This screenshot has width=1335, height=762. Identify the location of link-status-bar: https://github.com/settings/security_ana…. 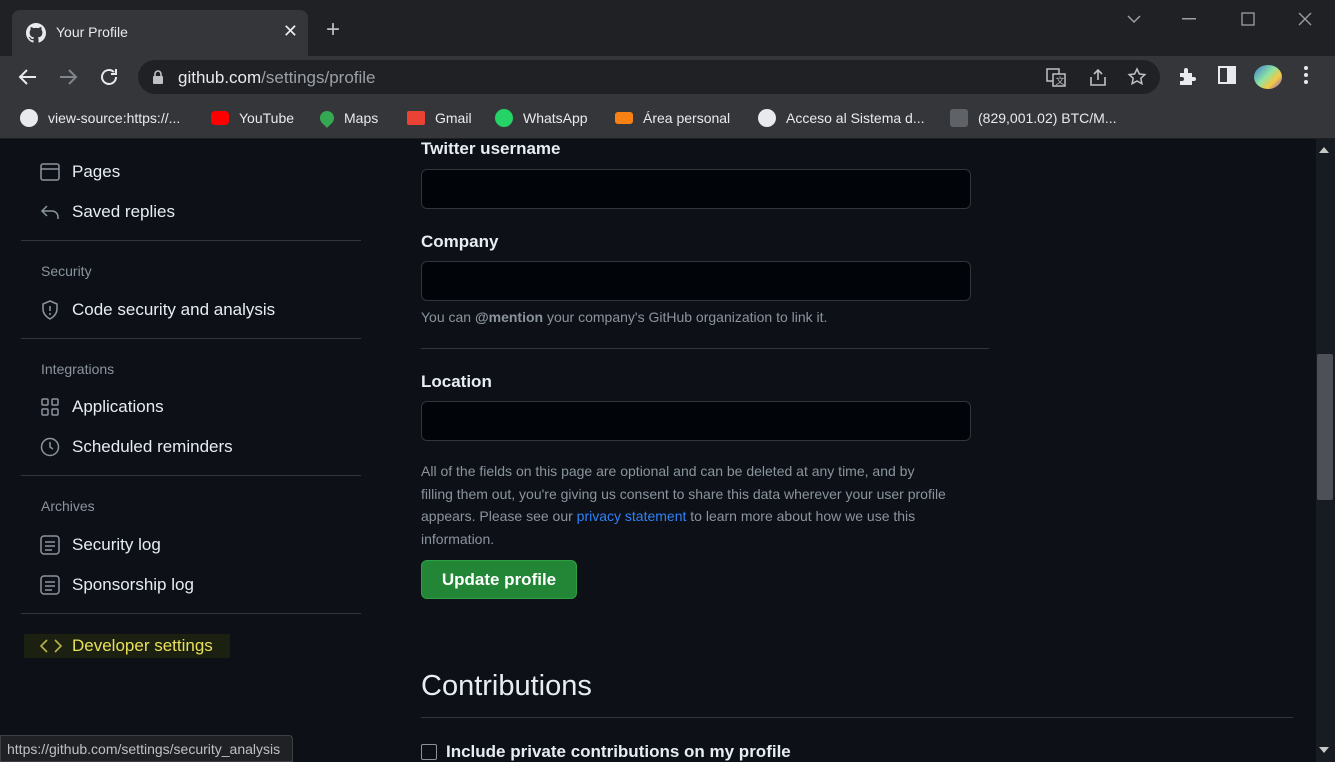
(147, 748).